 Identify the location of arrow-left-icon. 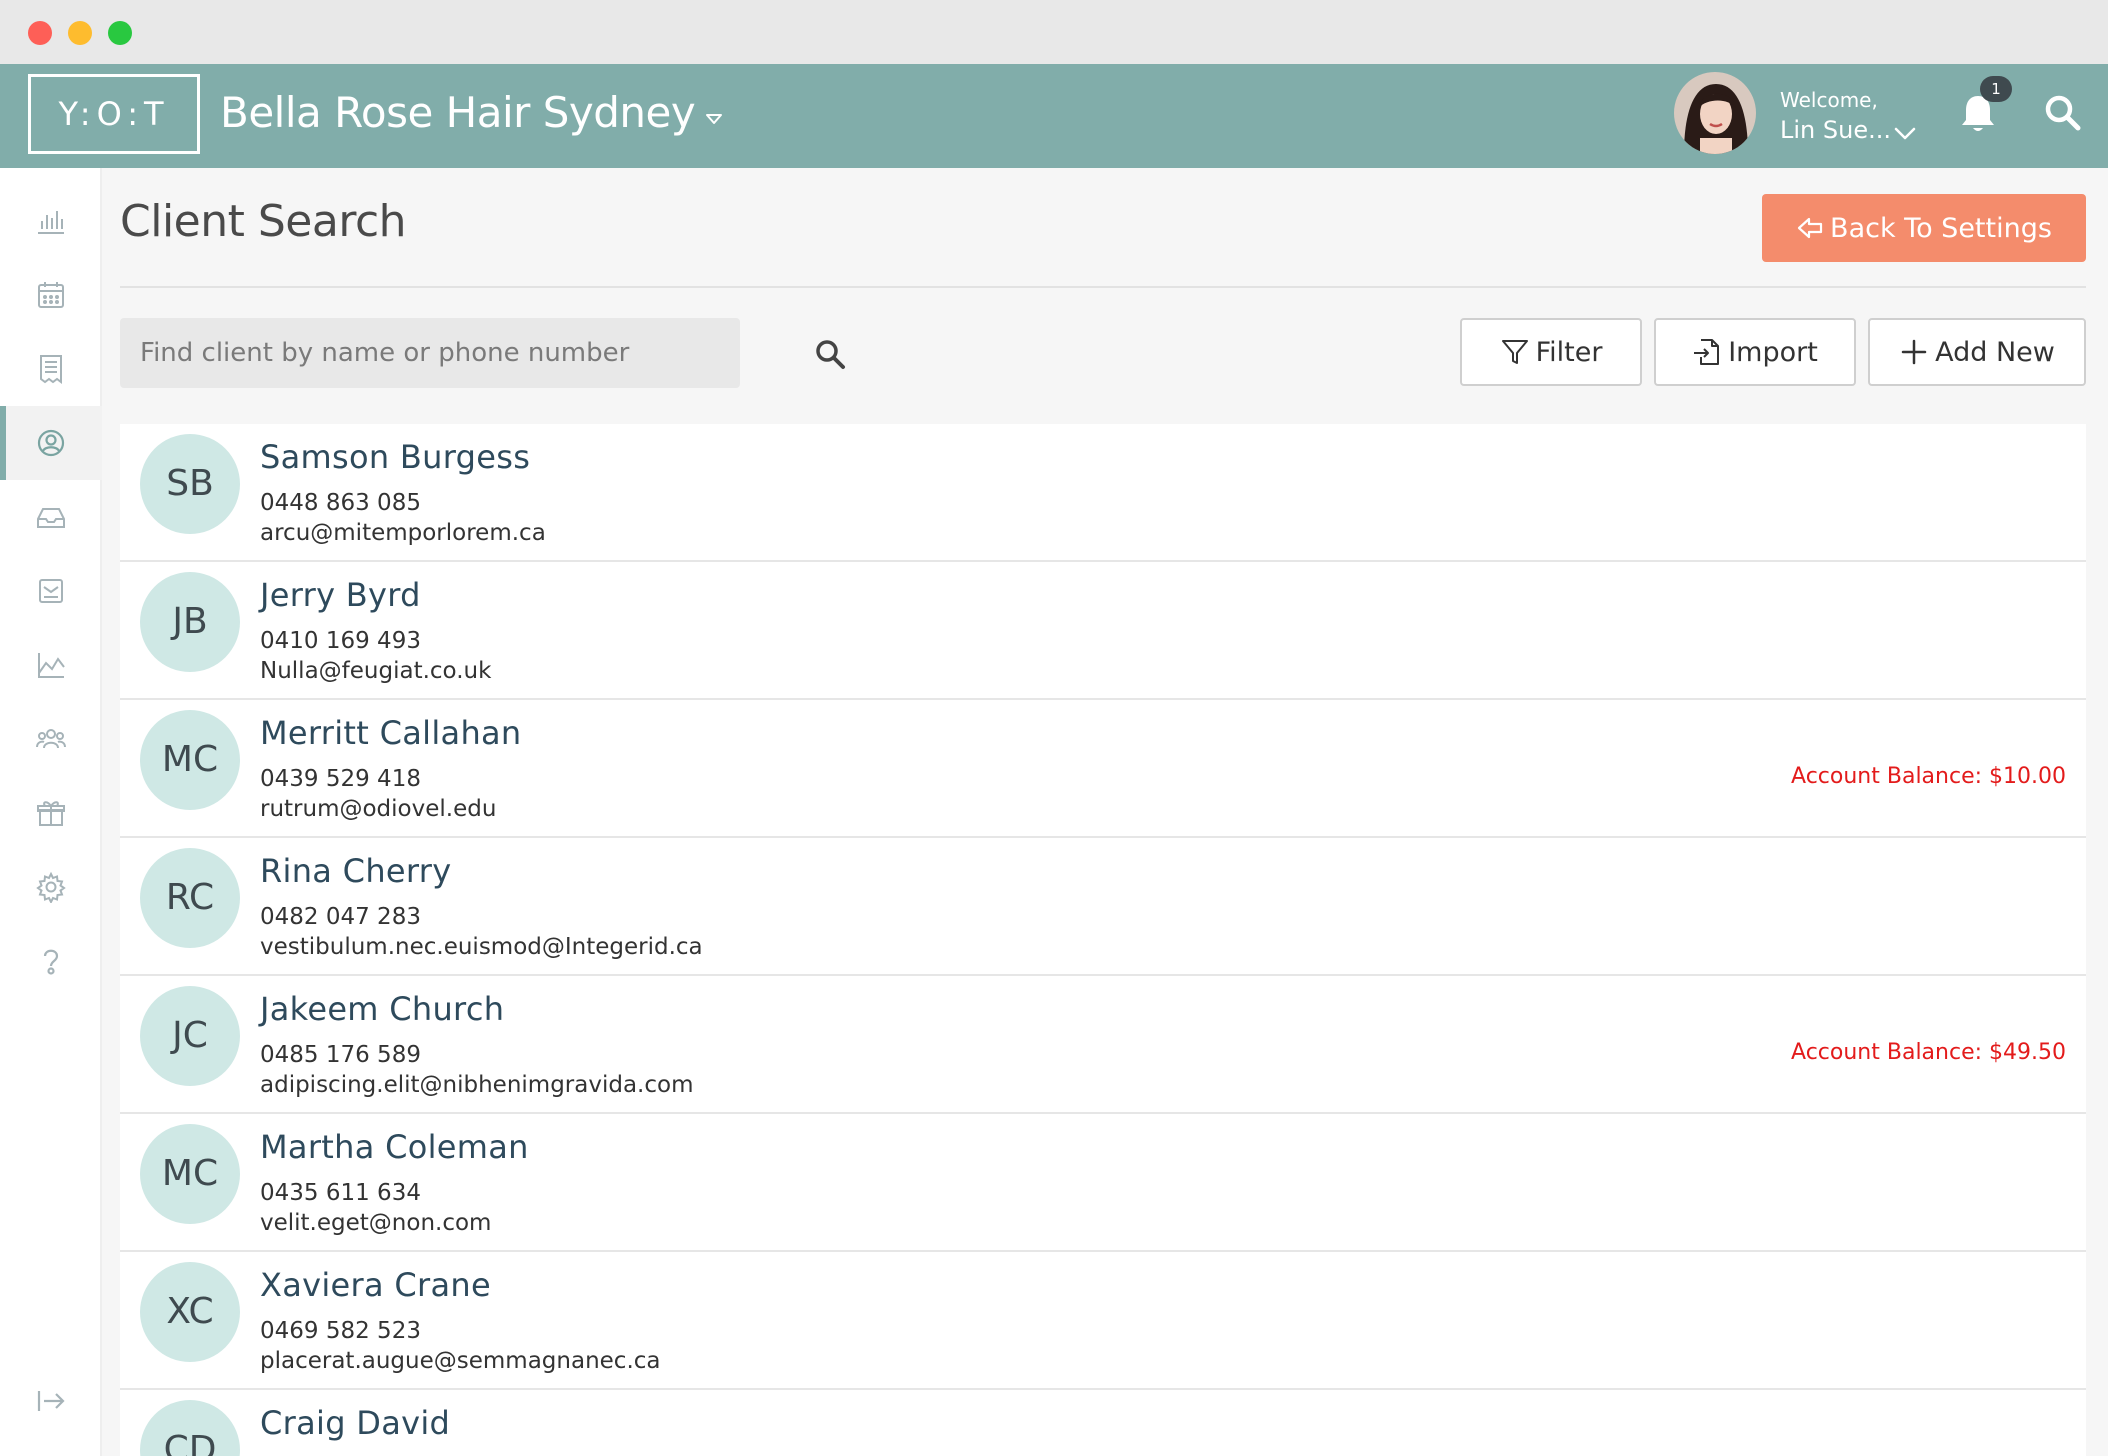
(1810, 228).